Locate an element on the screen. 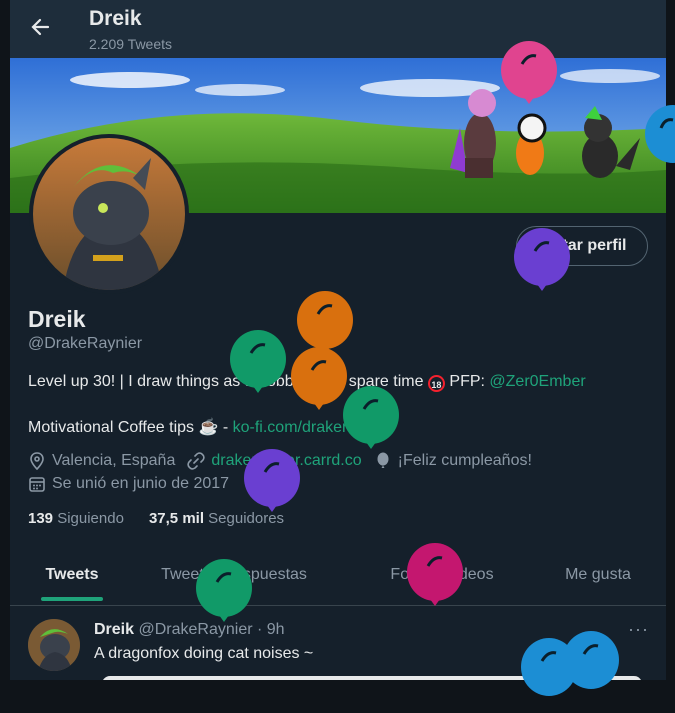 The image size is (675, 713). profile-handle: @DrakeRaynier is located at coordinates (85, 343).